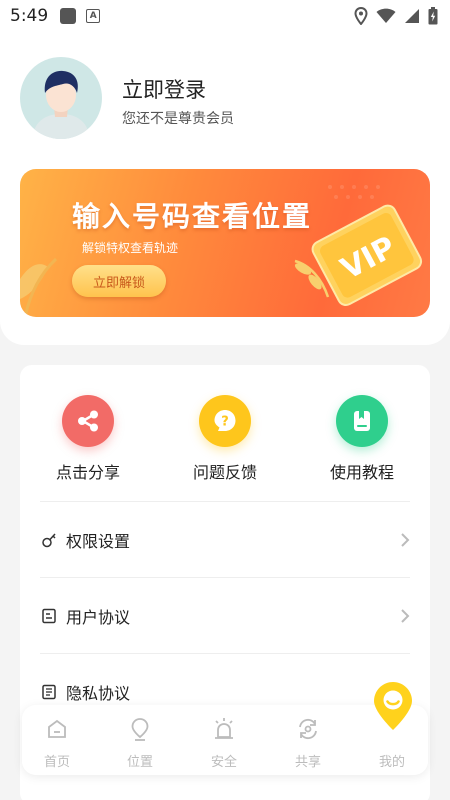  Describe the element at coordinates (130, 248) in the screenshot. I see `banner-subtitle: 解锁特权查看轨迹` at that location.